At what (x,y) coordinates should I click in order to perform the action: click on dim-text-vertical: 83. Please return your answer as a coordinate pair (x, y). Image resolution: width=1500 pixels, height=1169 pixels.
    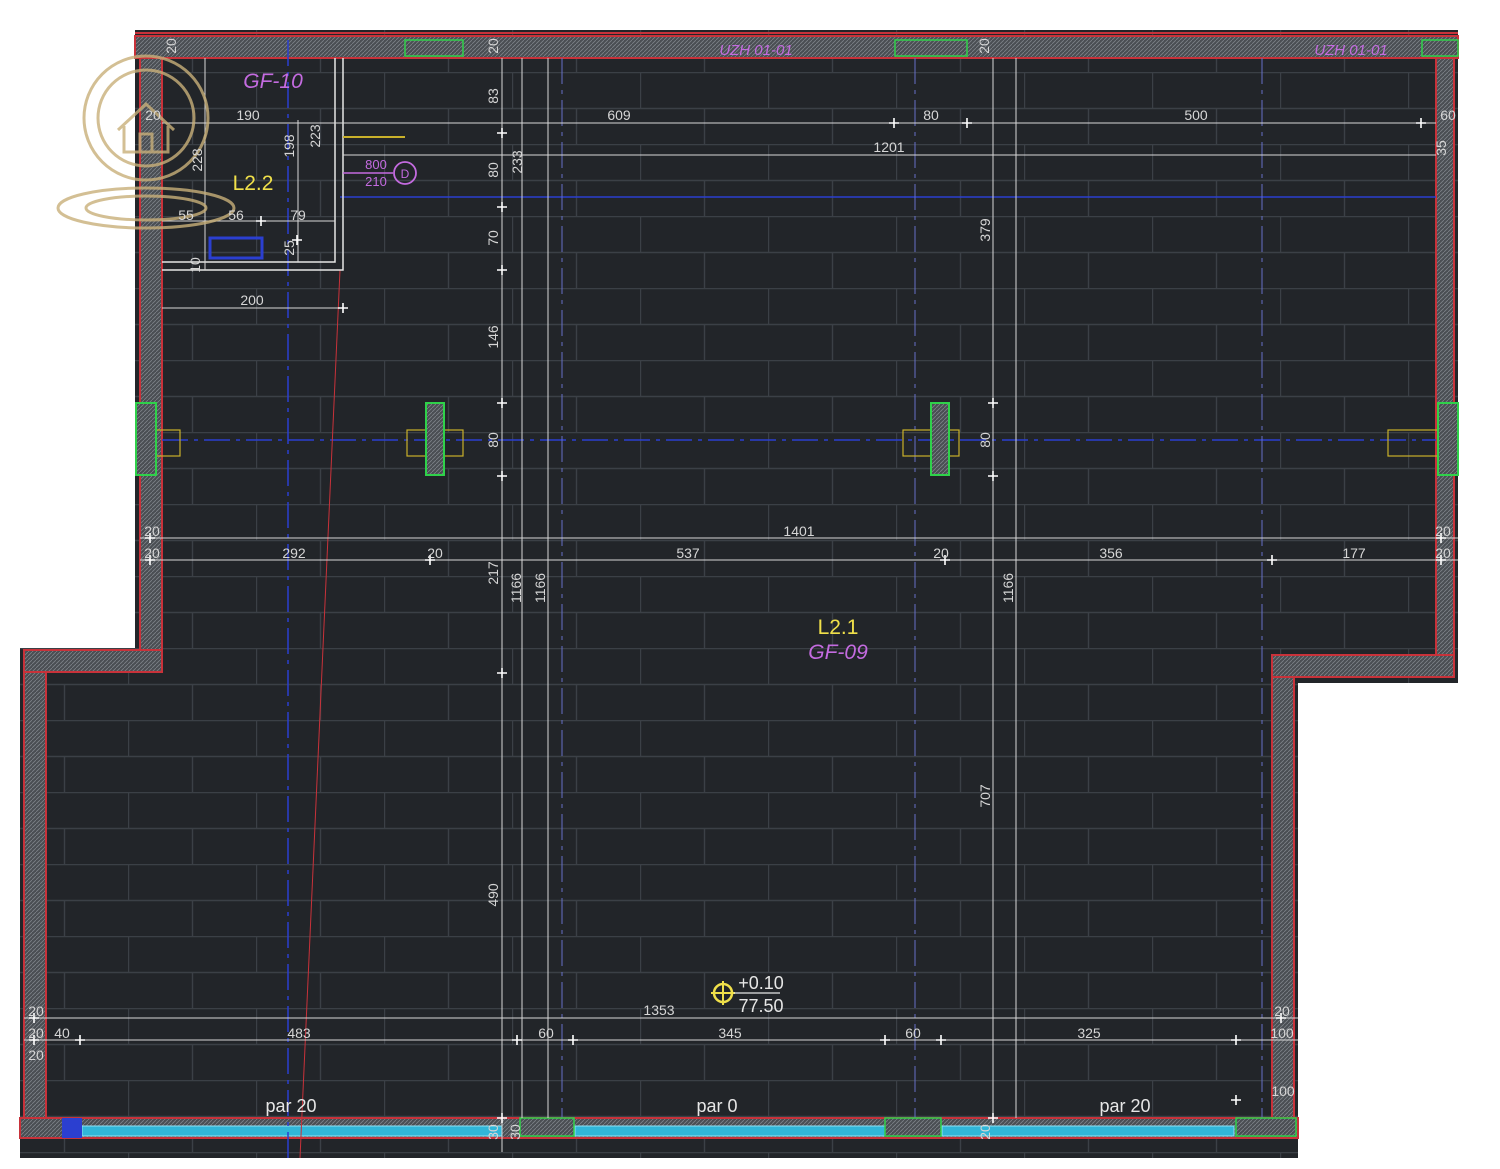
    Looking at the image, I should click on (493, 96).